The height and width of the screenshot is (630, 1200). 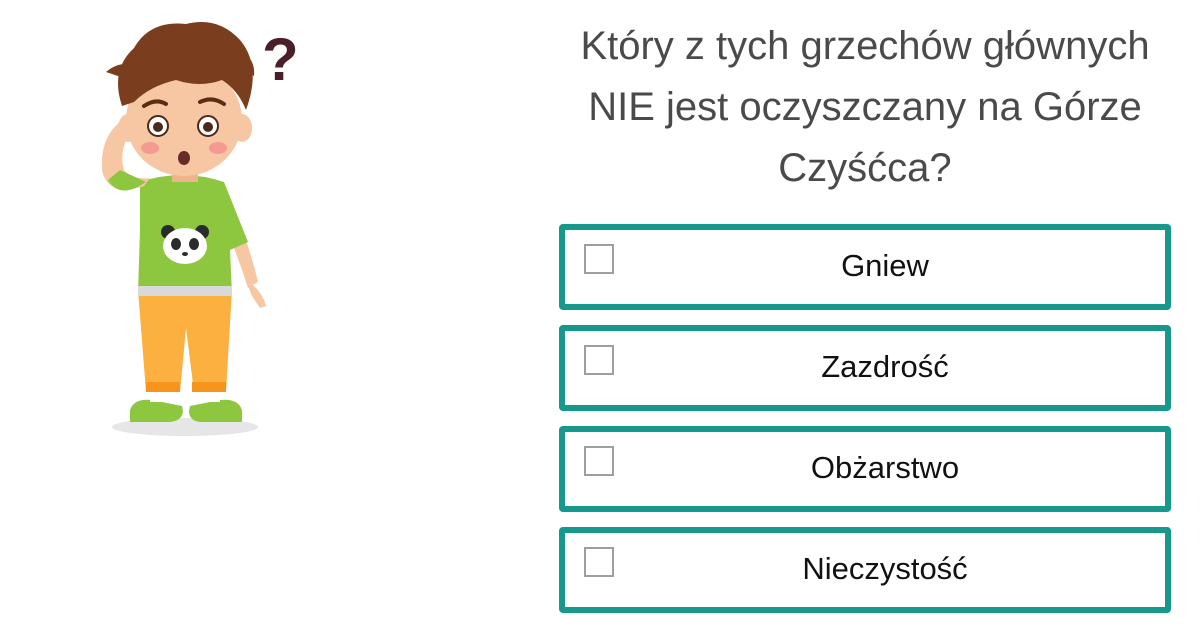 What do you see at coordinates (865, 168) in the screenshot?
I see `question-line-3: Czyśćca?` at bounding box center [865, 168].